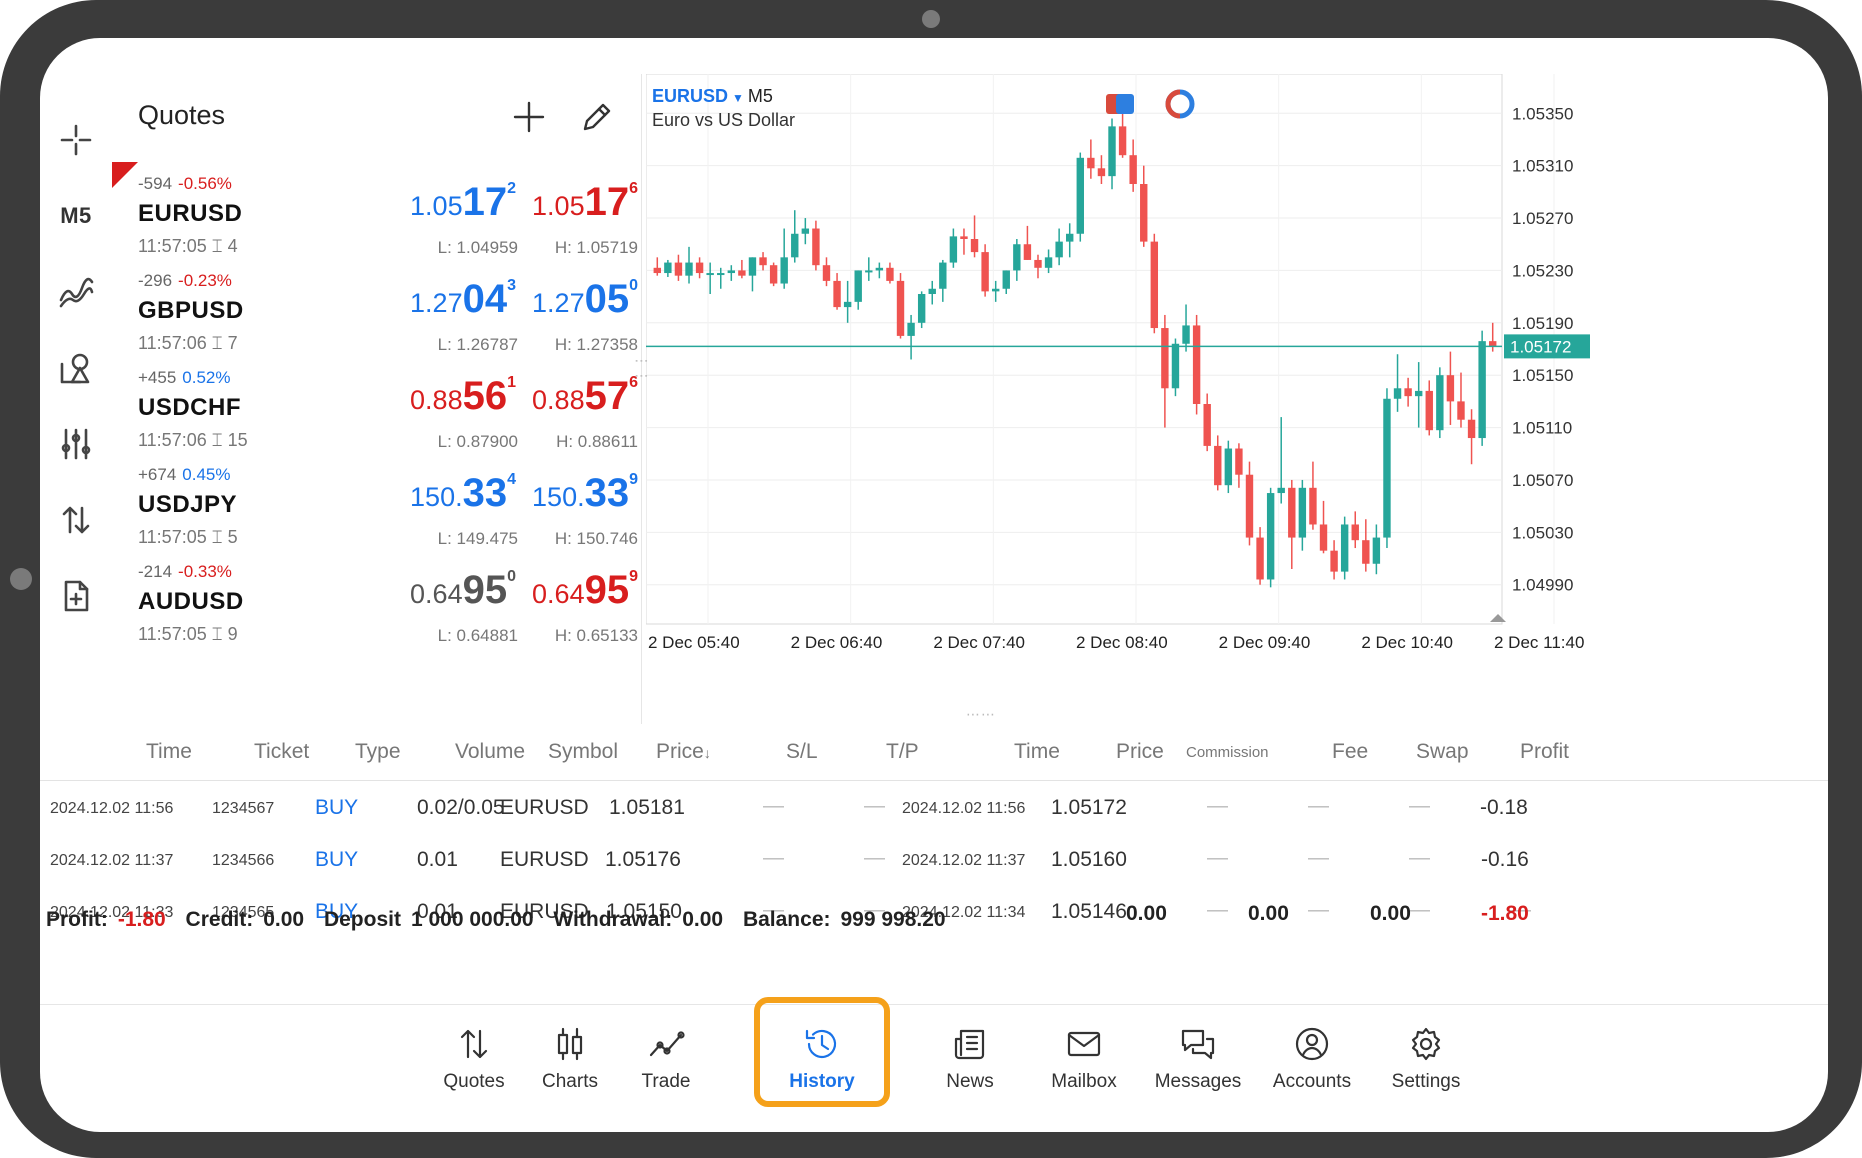 This screenshot has width=1862, height=1158. Describe the element at coordinates (436, 400) in the screenshot. I see `bid-prefix: 0.88` at that location.